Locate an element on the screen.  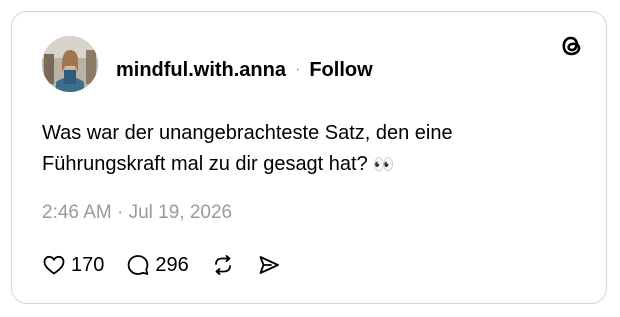
repost-icon is located at coordinates (223, 265).